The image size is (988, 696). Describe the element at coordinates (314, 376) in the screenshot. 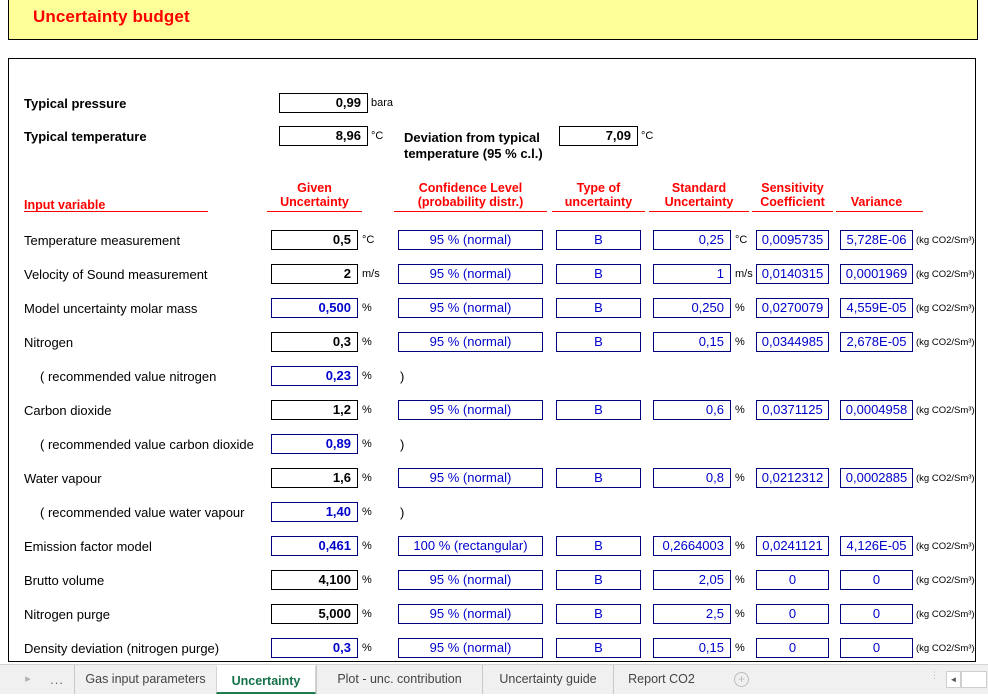

I see `row-given-uncertainty-input: 0,23` at that location.